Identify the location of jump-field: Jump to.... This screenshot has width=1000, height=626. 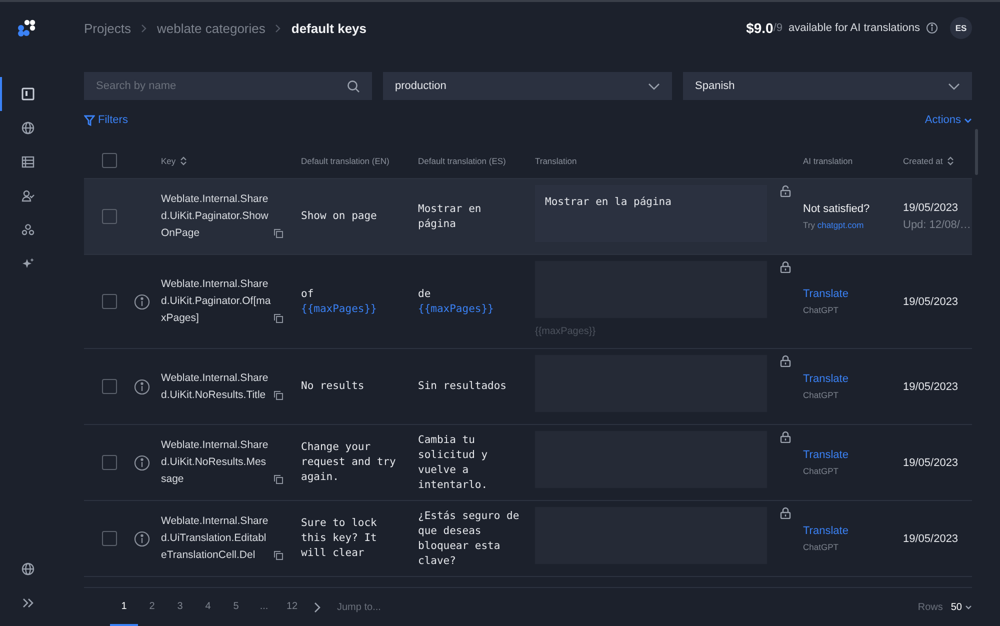
(377, 607).